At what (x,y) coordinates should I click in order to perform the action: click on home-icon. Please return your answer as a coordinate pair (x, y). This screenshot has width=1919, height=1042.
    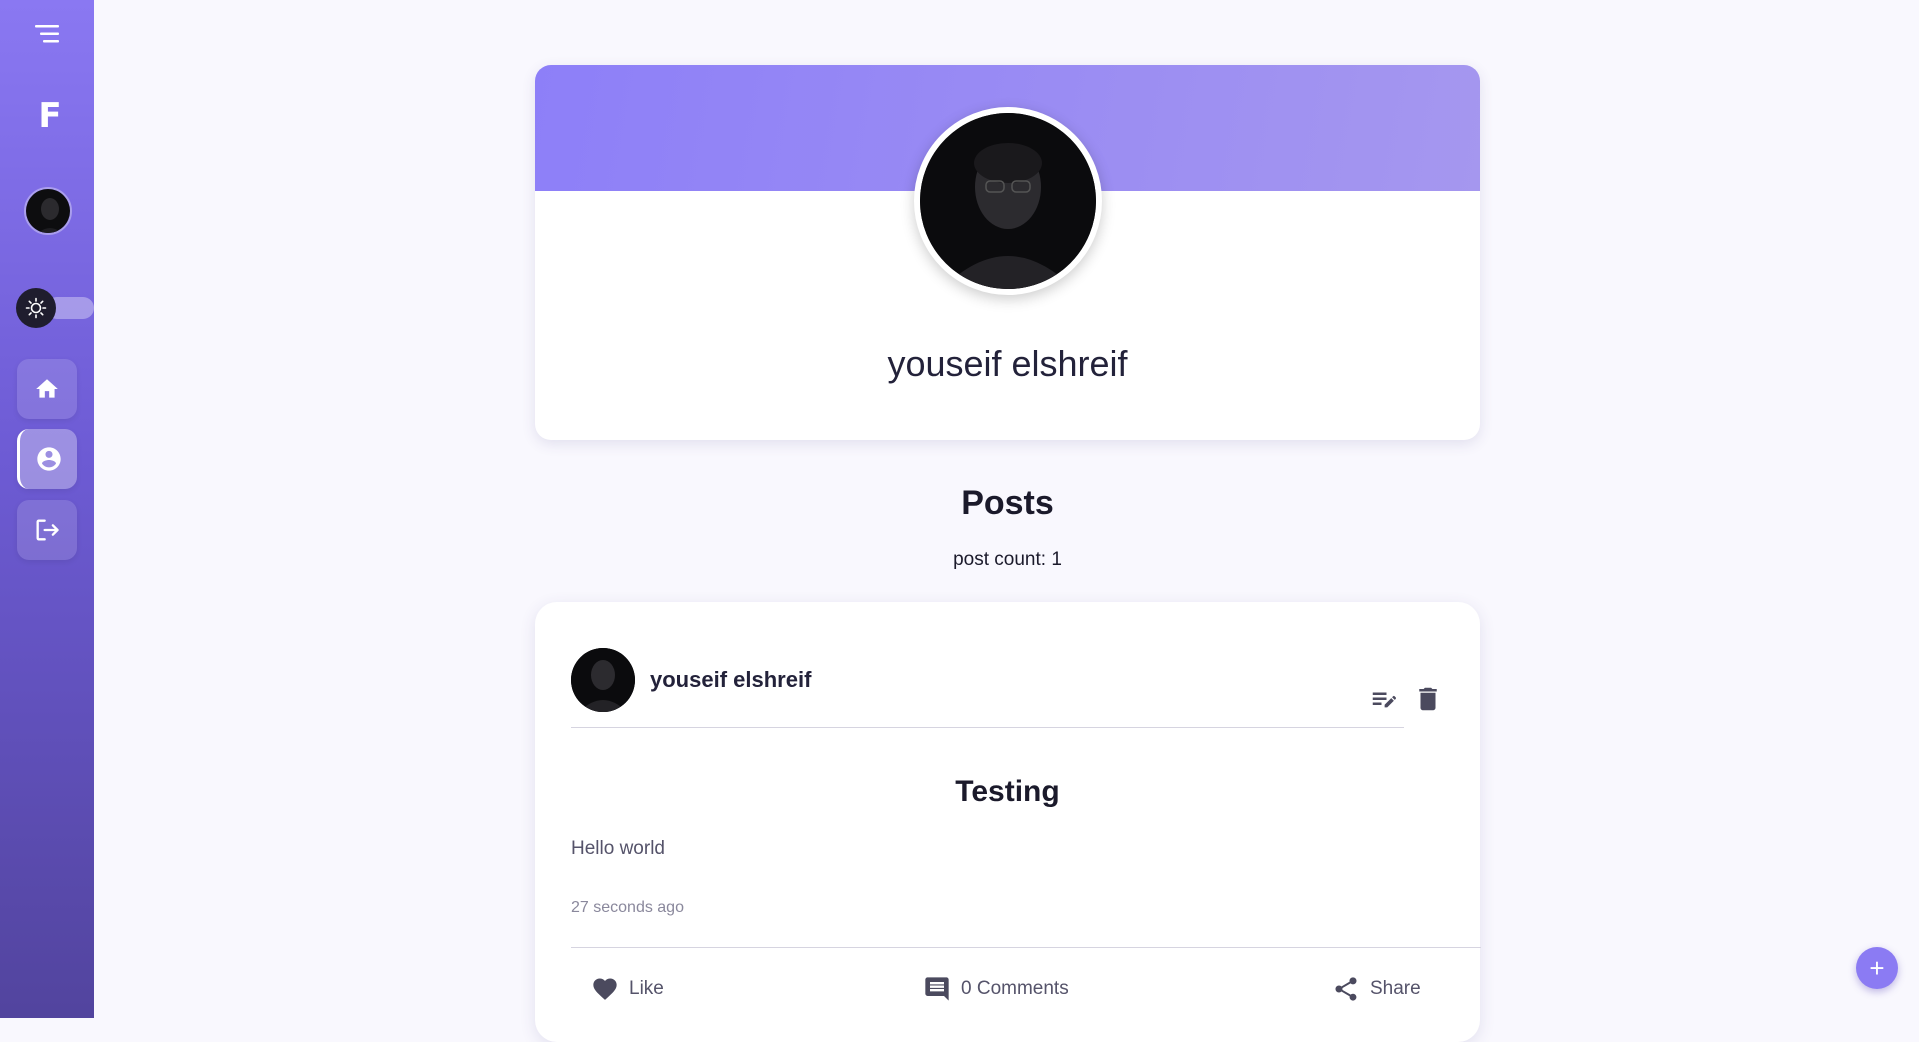
    Looking at the image, I should click on (47, 389).